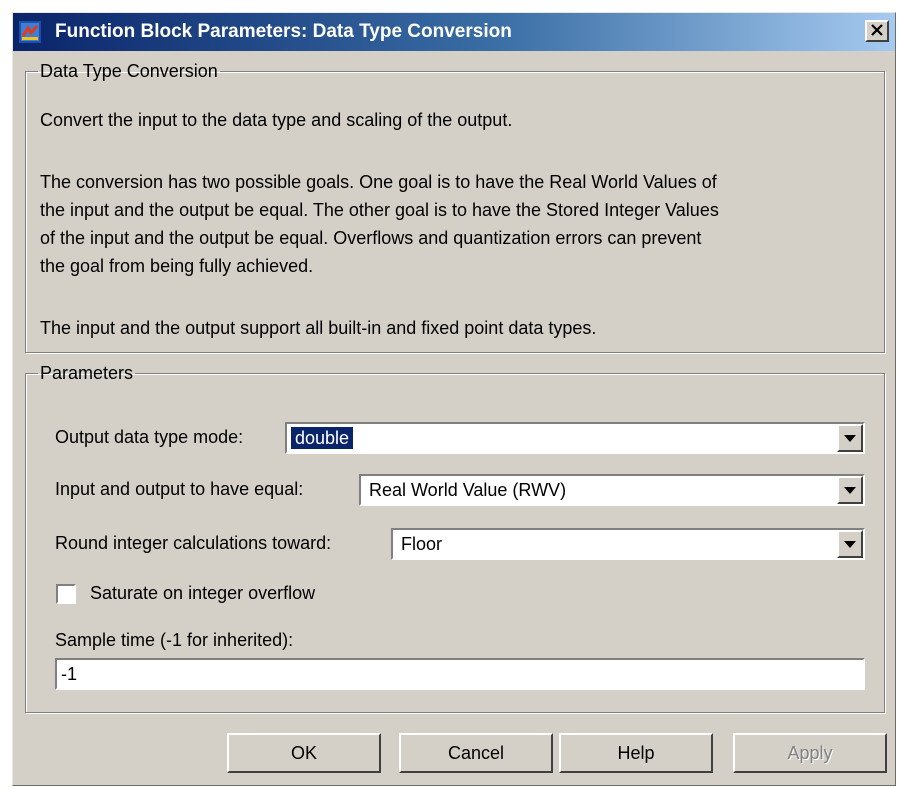 The height and width of the screenshot is (788, 898). Describe the element at coordinates (149, 437) in the screenshot. I see `output-data-type-mode-label: Output data type mode:` at that location.